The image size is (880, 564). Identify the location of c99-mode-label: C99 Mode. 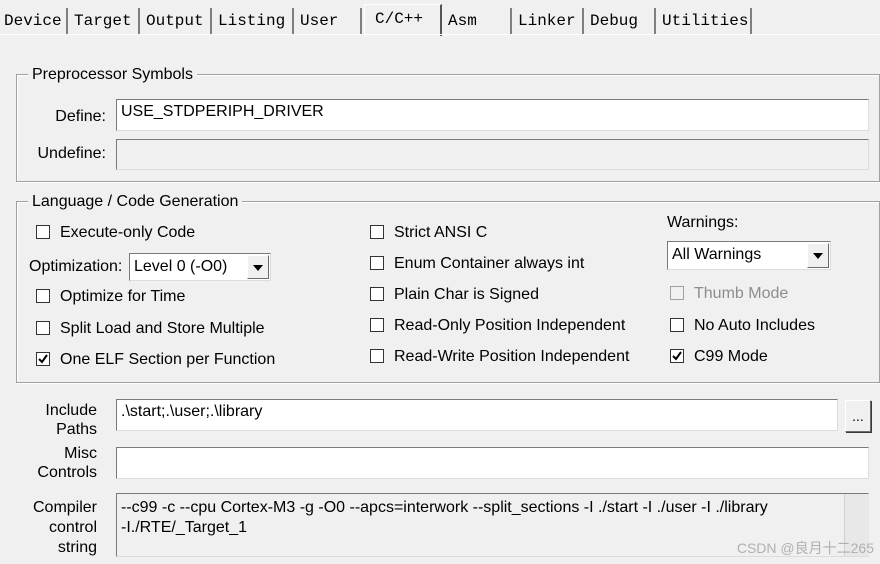
(731, 356).